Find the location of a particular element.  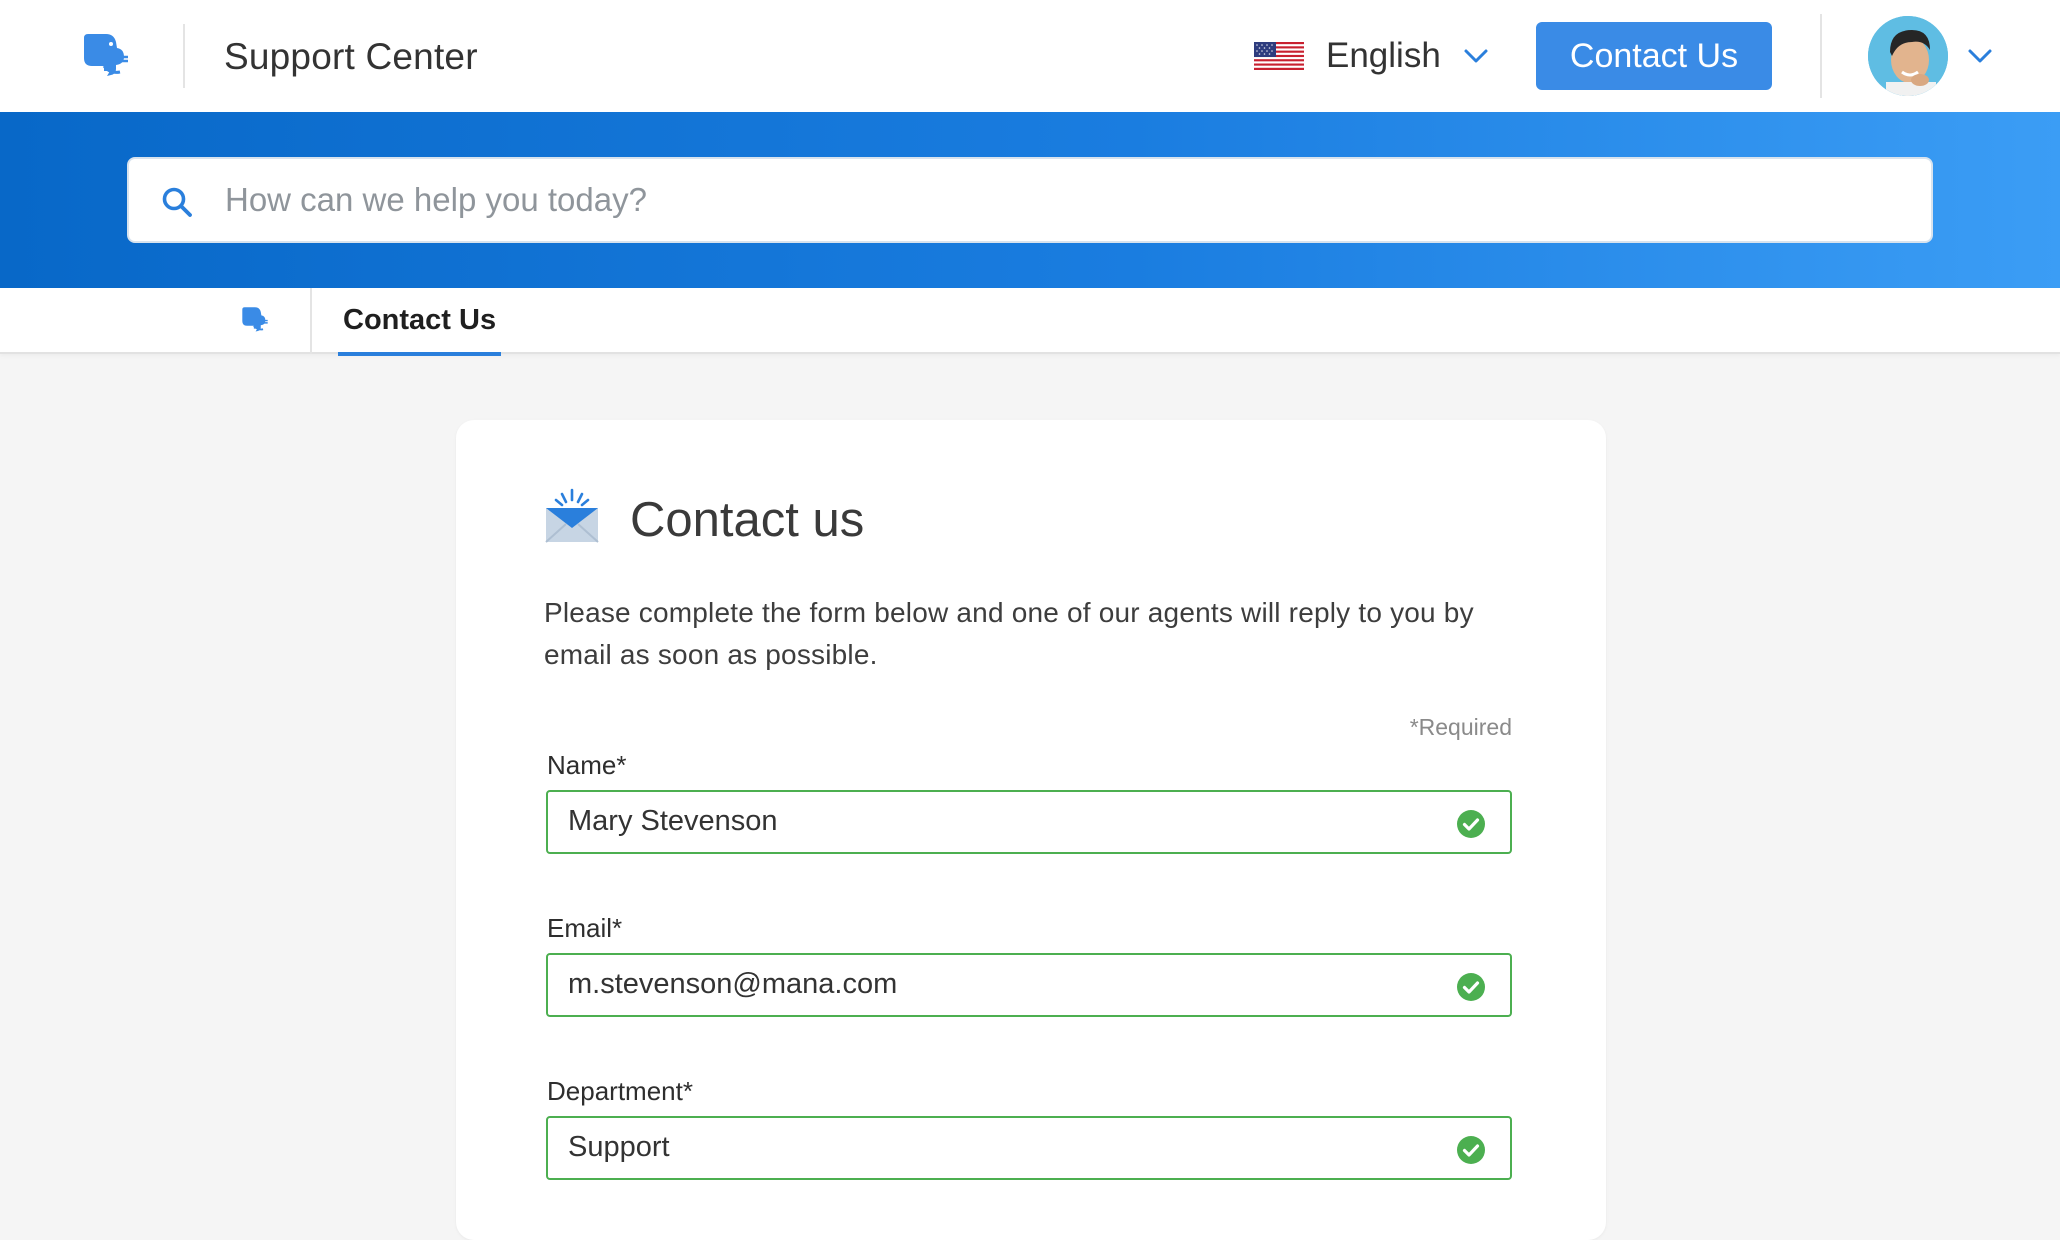

department-field is located at coordinates (1029, 1148).